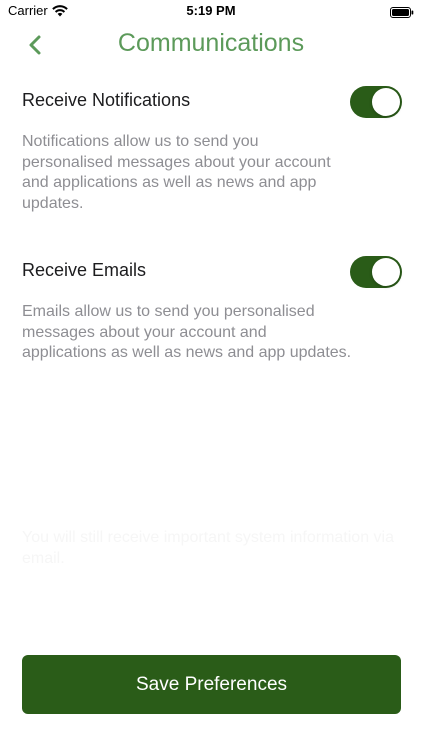  What do you see at coordinates (402, 11) in the screenshot?
I see `battery-icon` at bounding box center [402, 11].